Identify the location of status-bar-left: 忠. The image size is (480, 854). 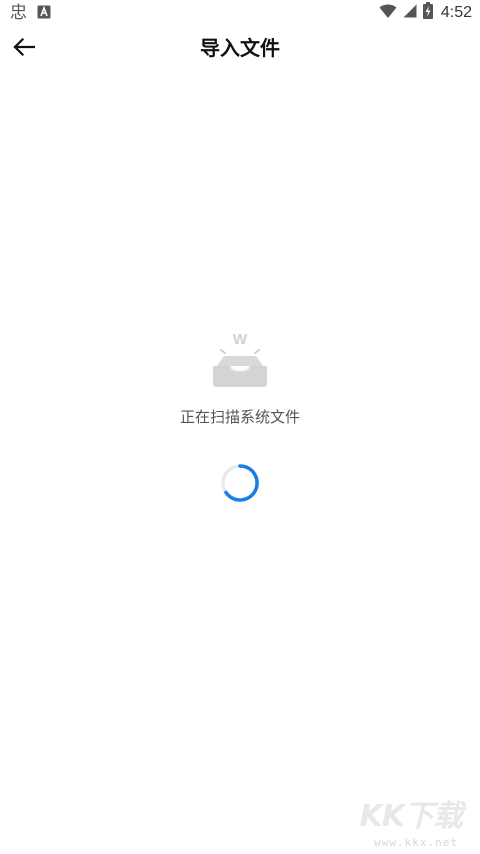
(30, 13).